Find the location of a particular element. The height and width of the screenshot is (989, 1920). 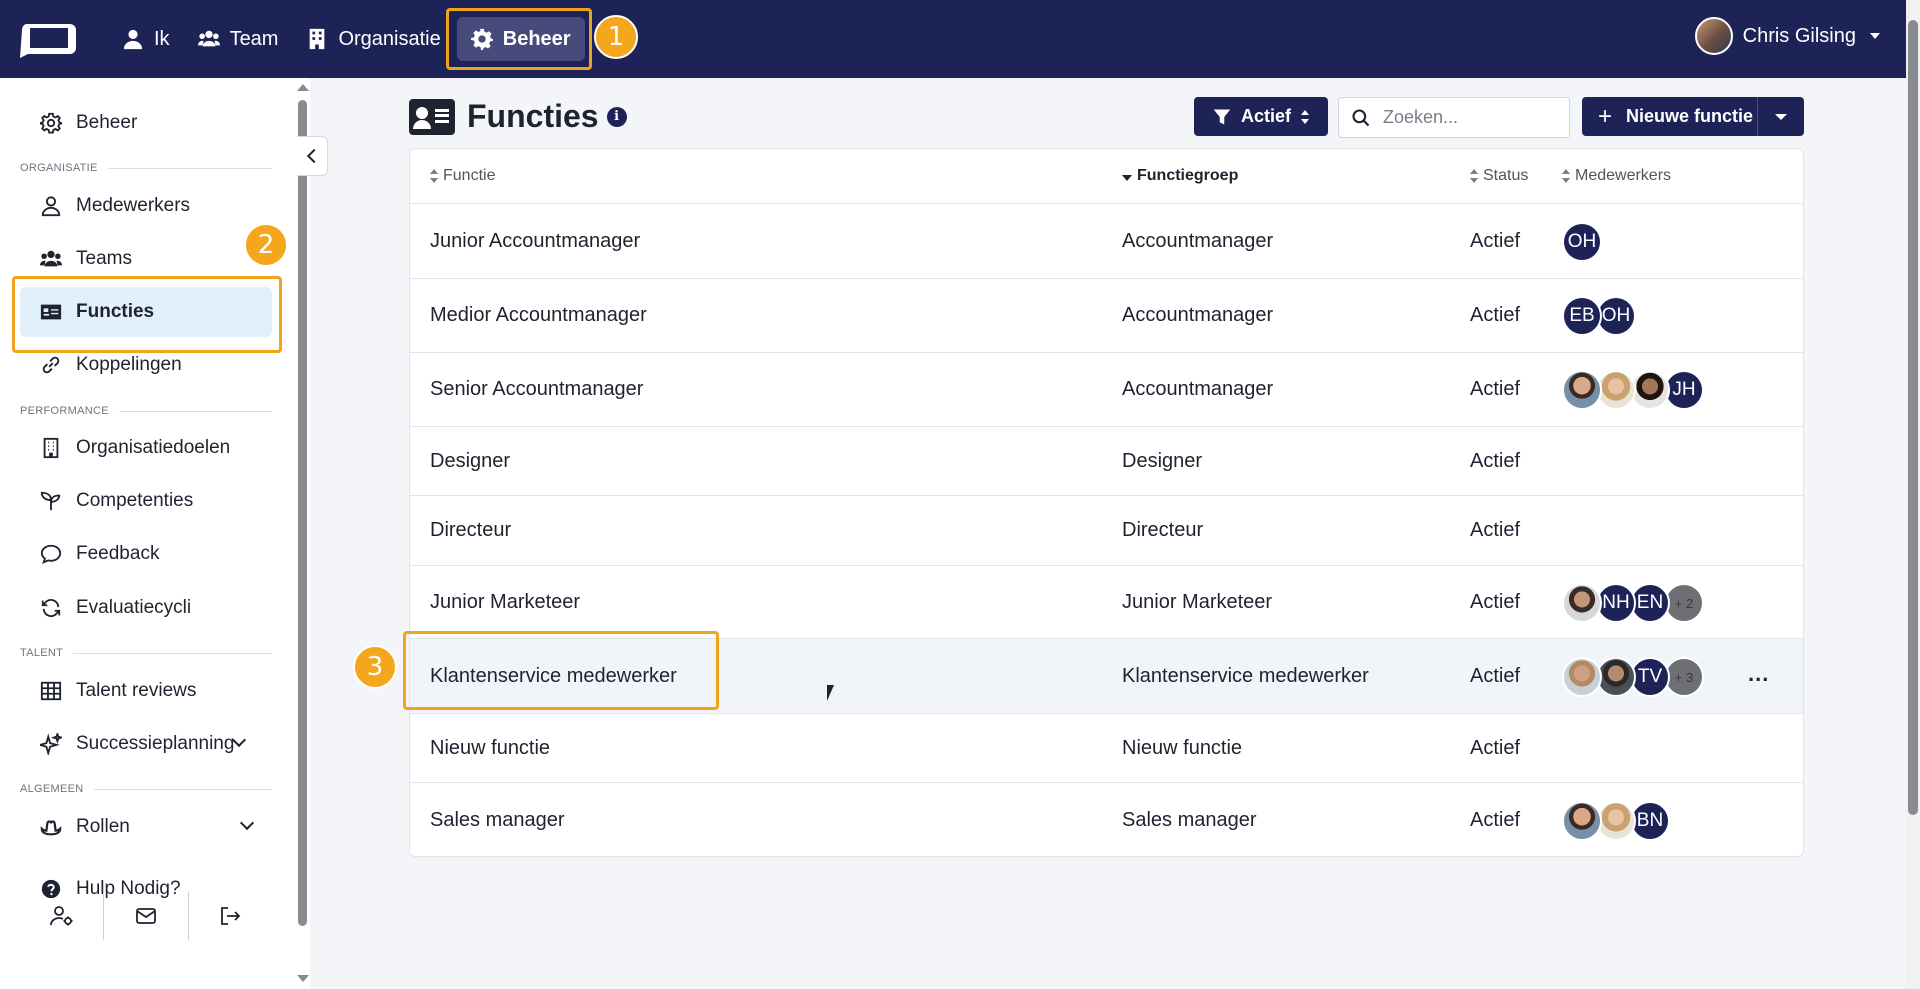

table-row: Designer Designer Actief is located at coordinates (1106, 461).